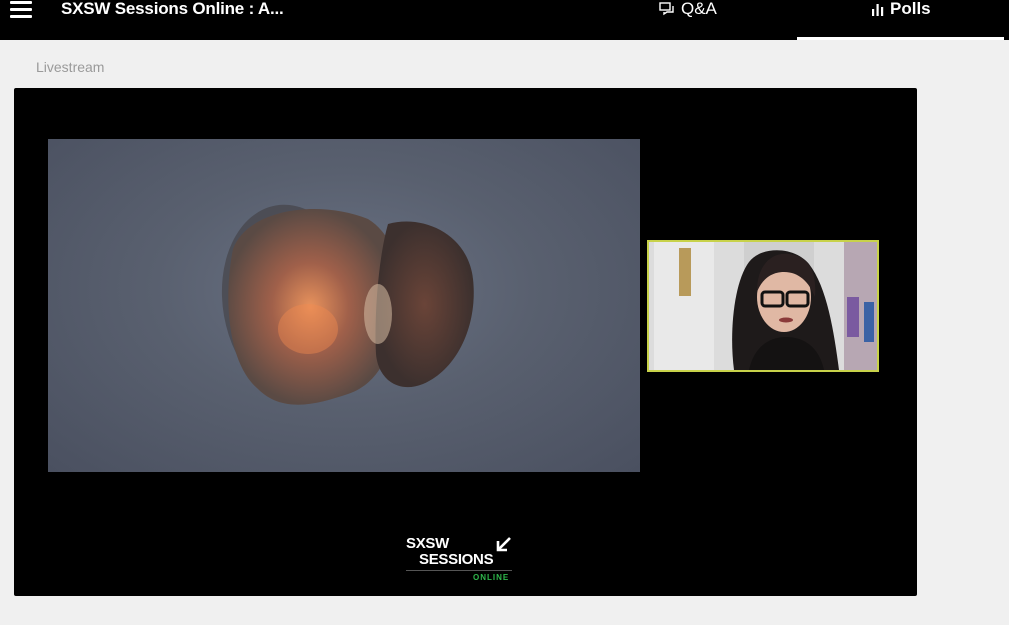 The height and width of the screenshot is (625, 1009). I want to click on logo-line-3: ONLINE, so click(491, 577).